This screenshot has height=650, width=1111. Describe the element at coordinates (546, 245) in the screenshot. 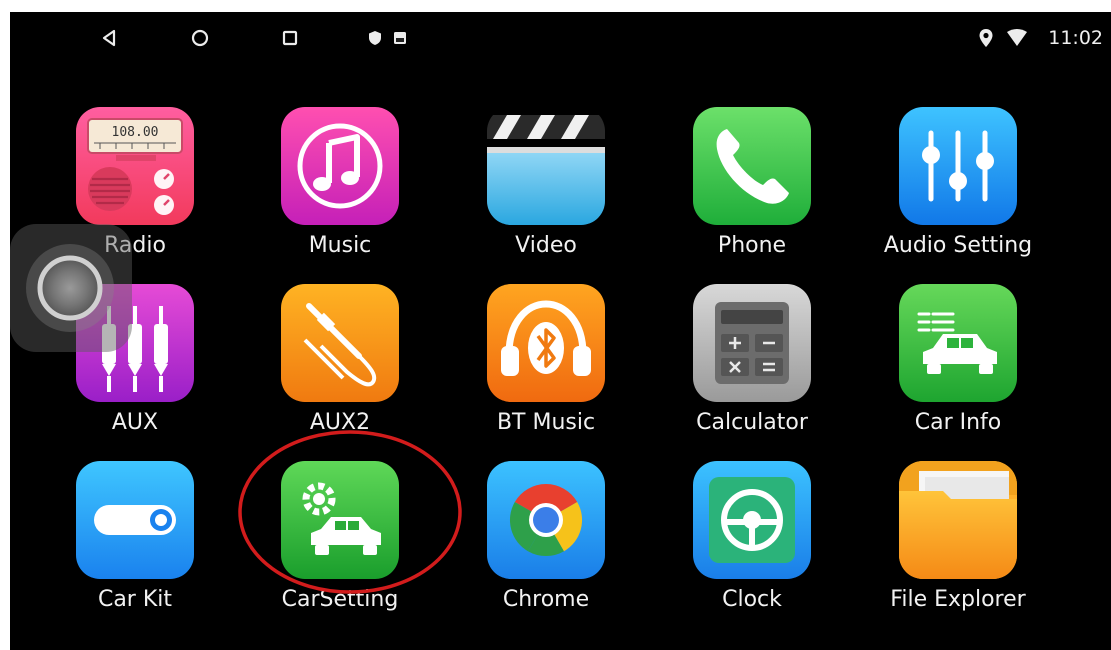

I see `app-label: Video` at that location.